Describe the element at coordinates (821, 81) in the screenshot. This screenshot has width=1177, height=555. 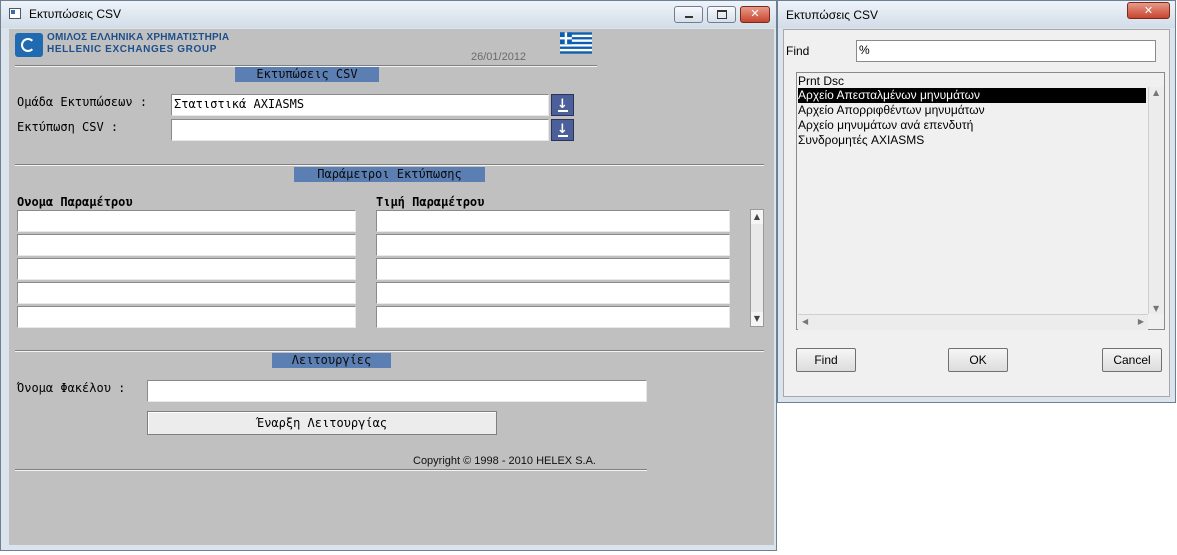
I see `list-column-header: Prnt Dsc` at that location.